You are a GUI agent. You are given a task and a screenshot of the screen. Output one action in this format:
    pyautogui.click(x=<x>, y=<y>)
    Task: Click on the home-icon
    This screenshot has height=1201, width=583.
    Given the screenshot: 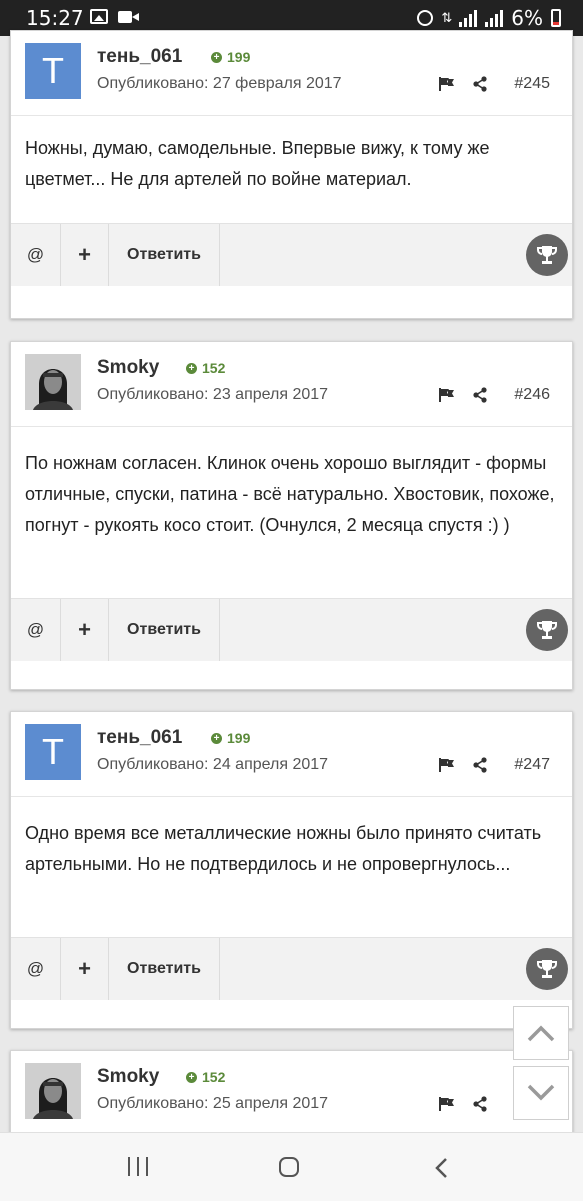 What is the action you would take?
    pyautogui.click(x=289, y=1167)
    